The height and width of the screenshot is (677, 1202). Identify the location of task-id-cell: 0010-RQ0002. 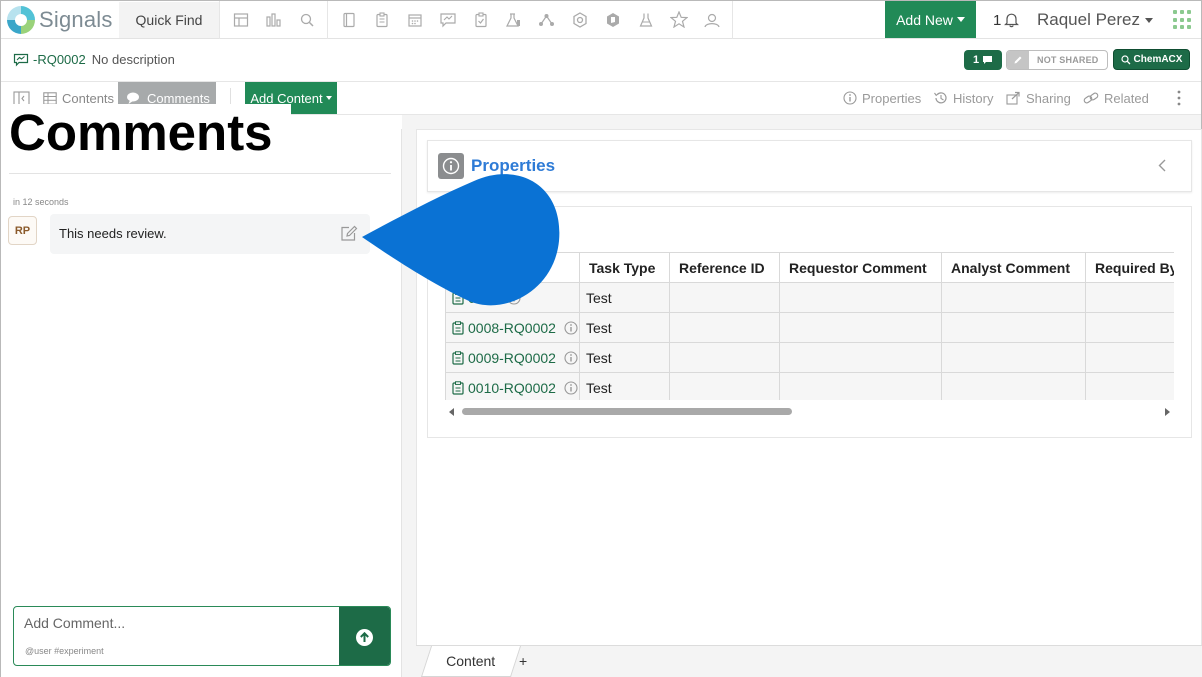
(512, 386).